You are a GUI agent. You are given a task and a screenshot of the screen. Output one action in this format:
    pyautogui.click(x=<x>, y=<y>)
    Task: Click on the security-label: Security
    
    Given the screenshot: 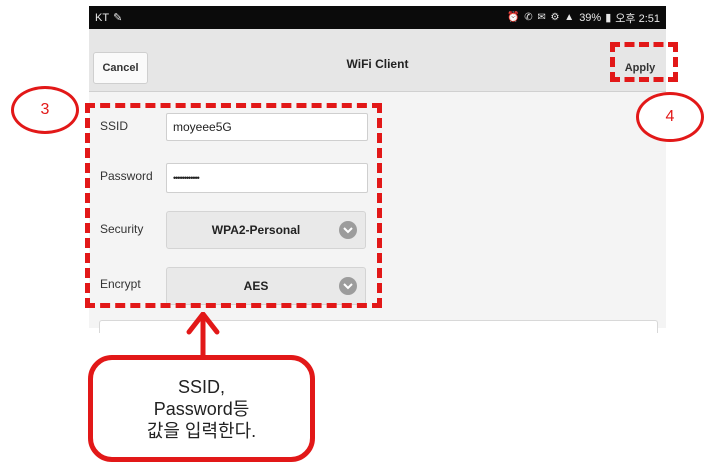 What is the action you would take?
    pyautogui.click(x=122, y=229)
    